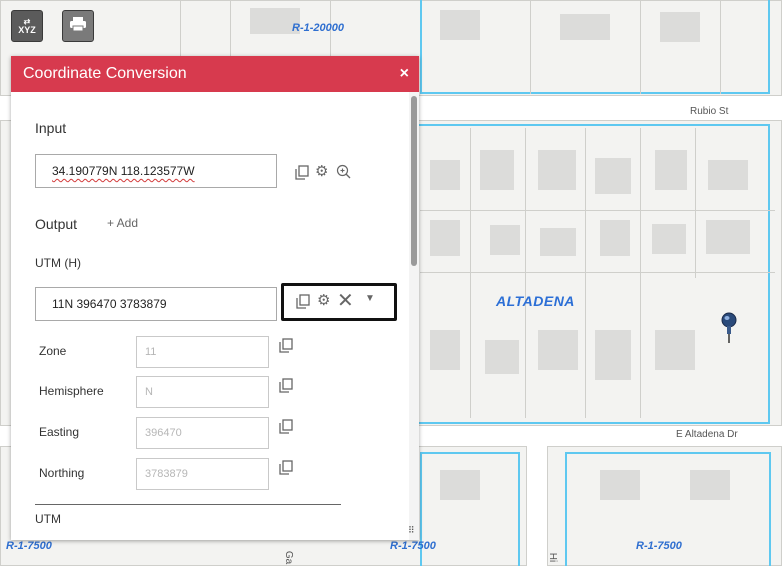  Describe the element at coordinates (202, 474) in the screenshot. I see `northing-field: 3783879` at that location.